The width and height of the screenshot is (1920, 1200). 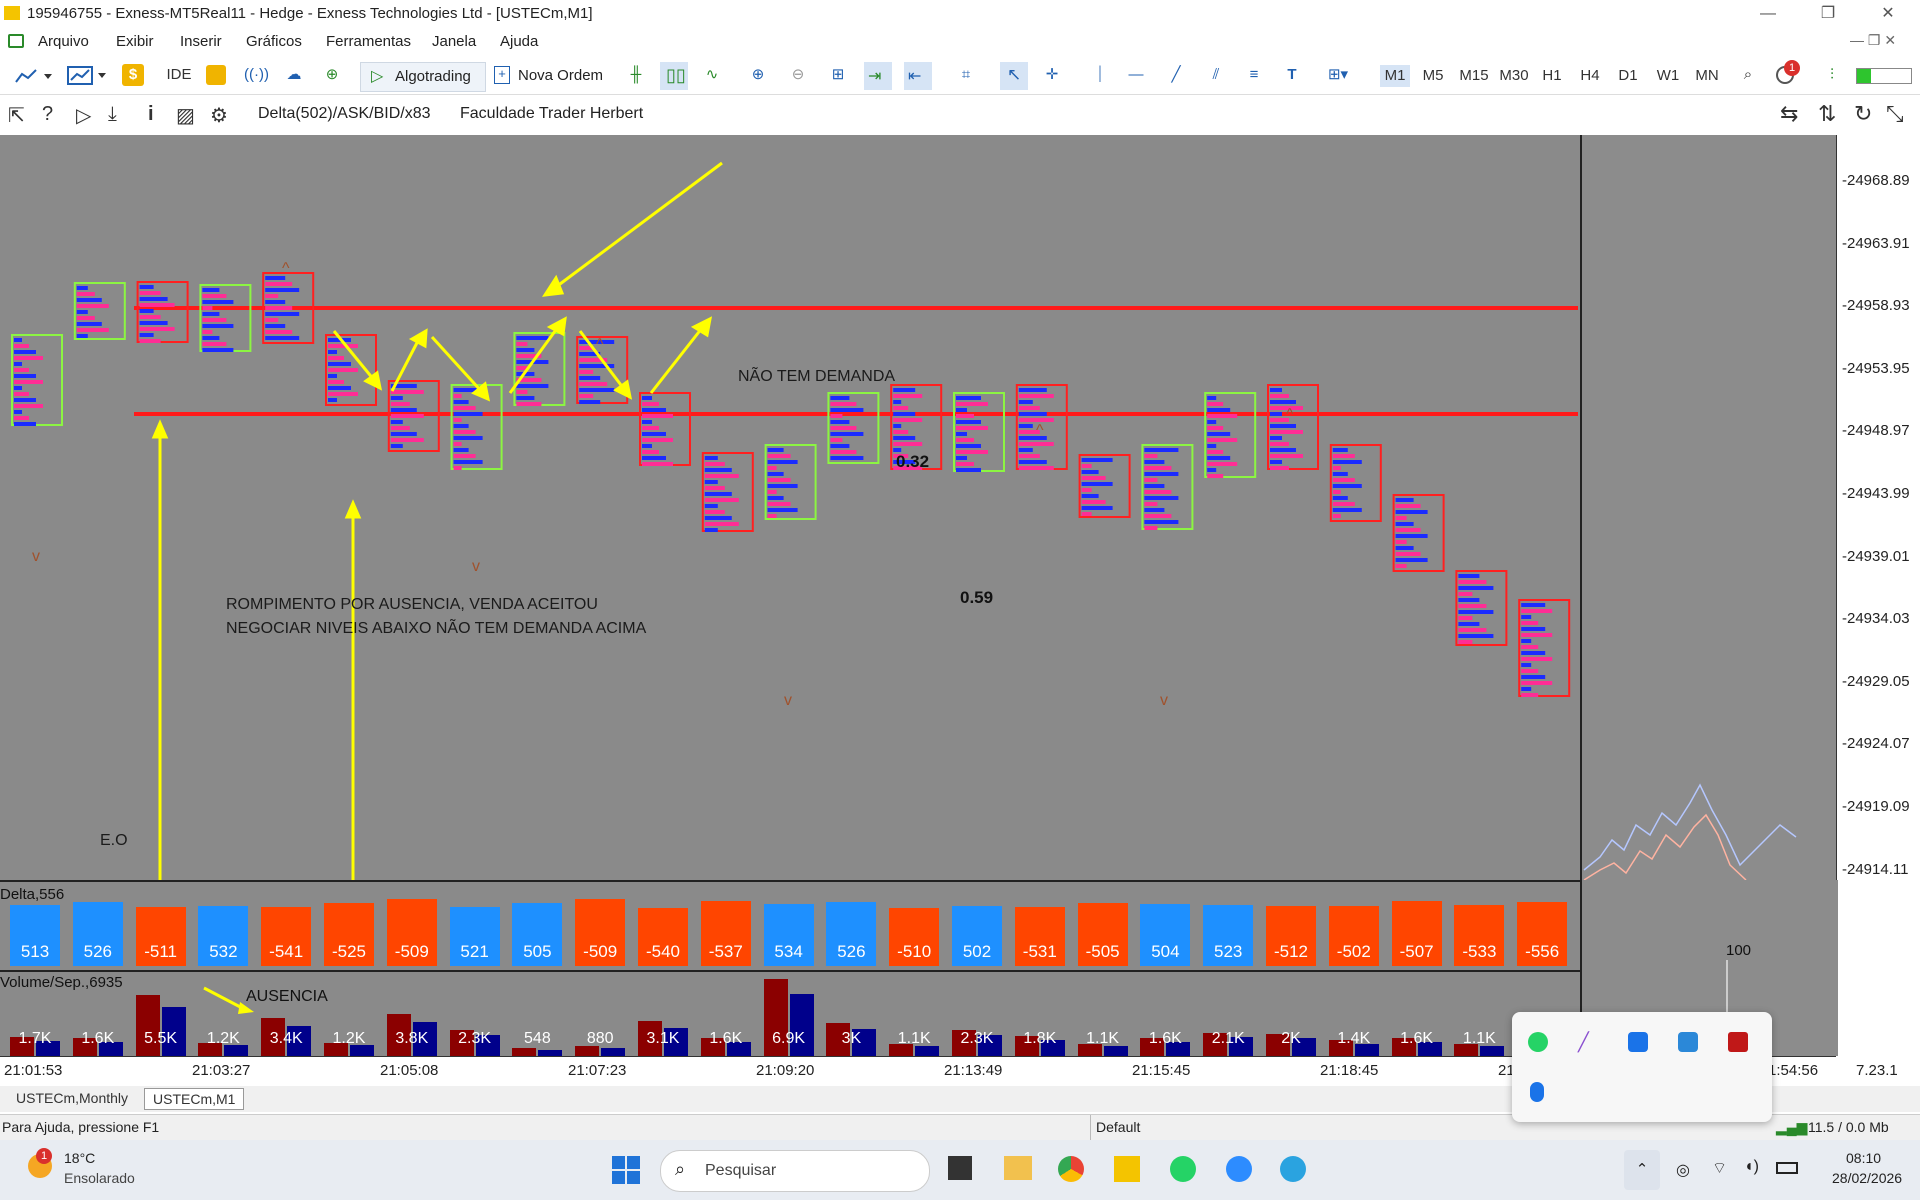 What do you see at coordinates (1590, 1042) in the screenshot?
I see `pen-tray-icon: ╱` at bounding box center [1590, 1042].